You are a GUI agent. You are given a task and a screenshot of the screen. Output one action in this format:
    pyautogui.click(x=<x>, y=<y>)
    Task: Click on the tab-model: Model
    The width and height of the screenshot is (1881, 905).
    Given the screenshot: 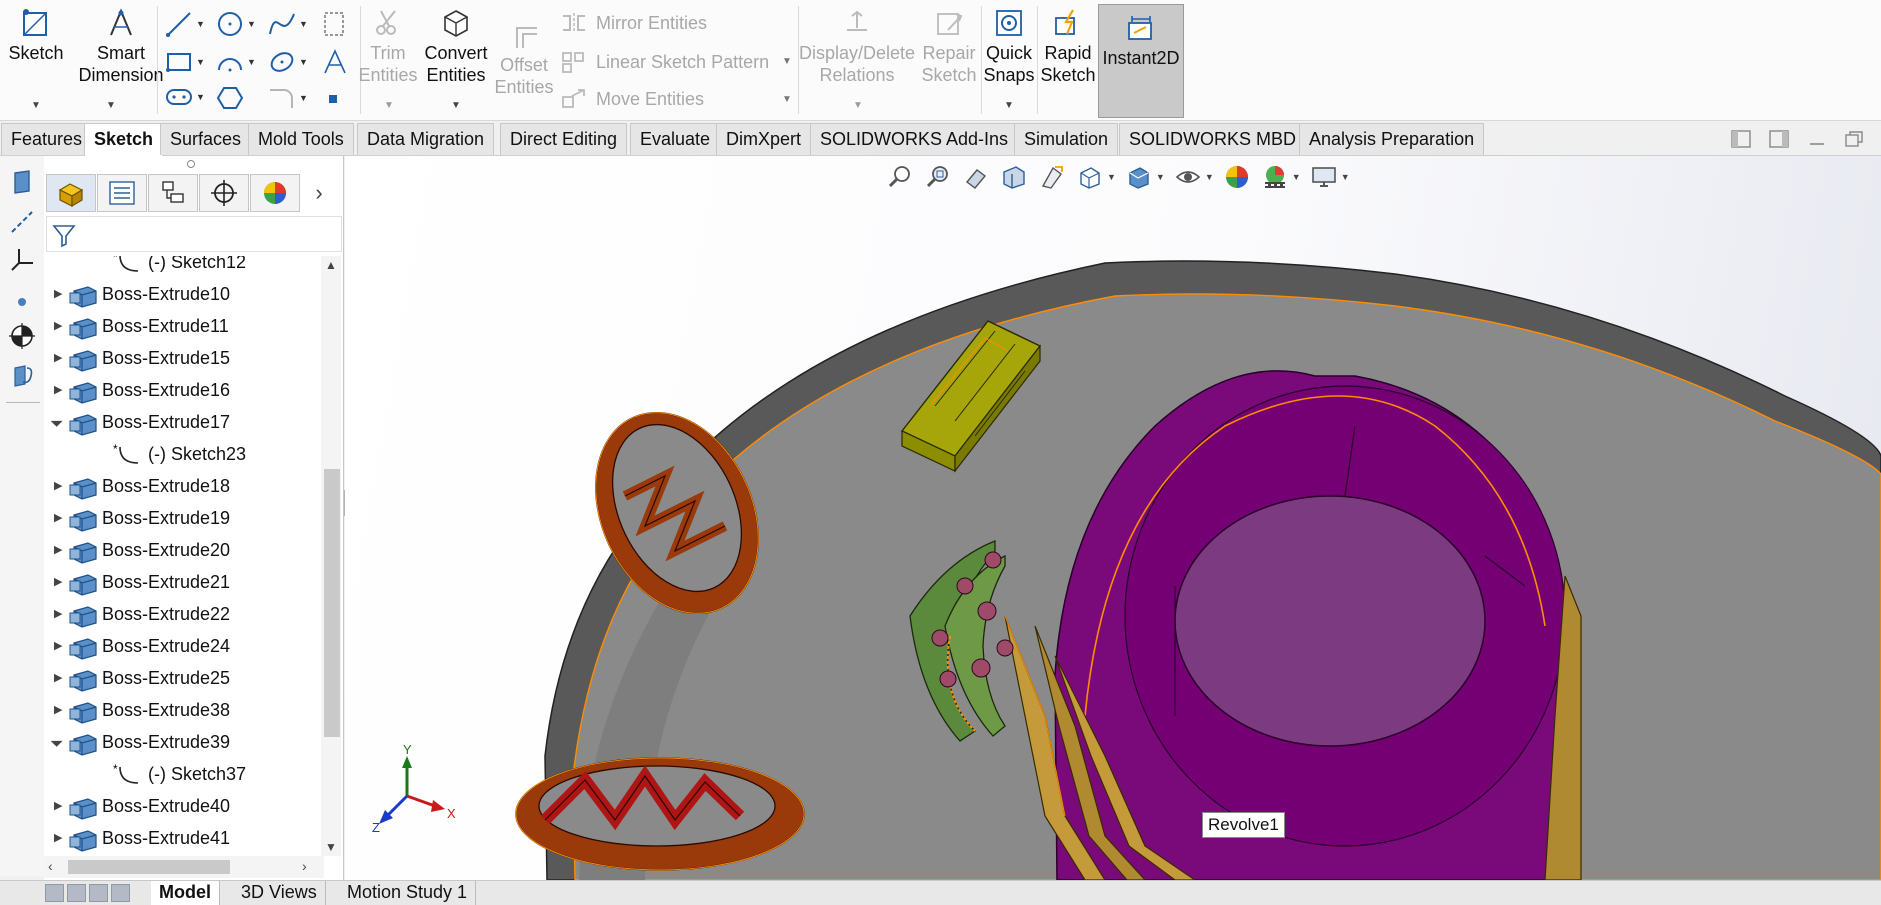 What is the action you would take?
    pyautogui.click(x=185, y=893)
    